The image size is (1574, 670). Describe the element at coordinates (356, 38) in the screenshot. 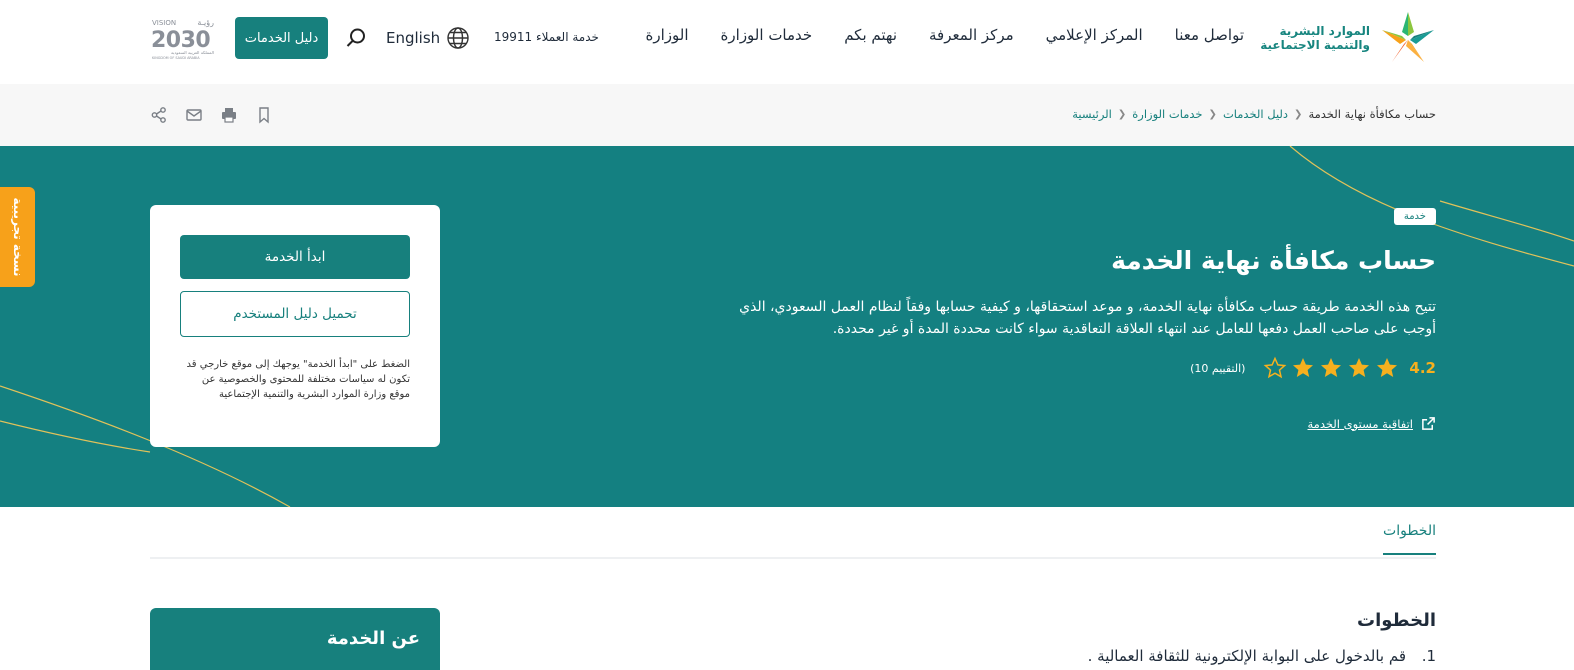

I see `search-icon` at that location.